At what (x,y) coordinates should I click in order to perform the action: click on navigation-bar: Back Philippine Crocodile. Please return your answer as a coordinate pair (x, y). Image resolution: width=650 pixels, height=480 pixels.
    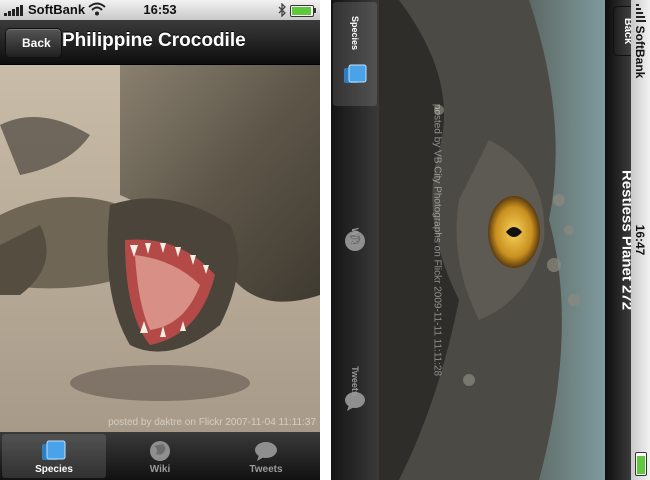
    Looking at the image, I should click on (160, 42).